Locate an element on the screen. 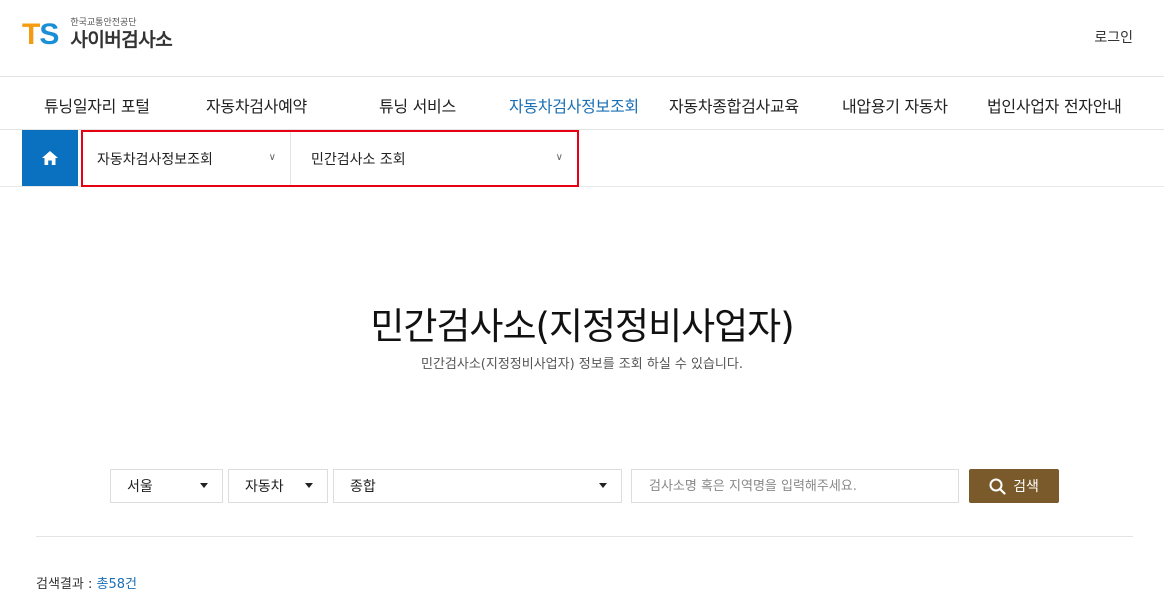 The width and height of the screenshot is (1164, 598). vehicle-type-select: 자동차 is located at coordinates (278, 486).